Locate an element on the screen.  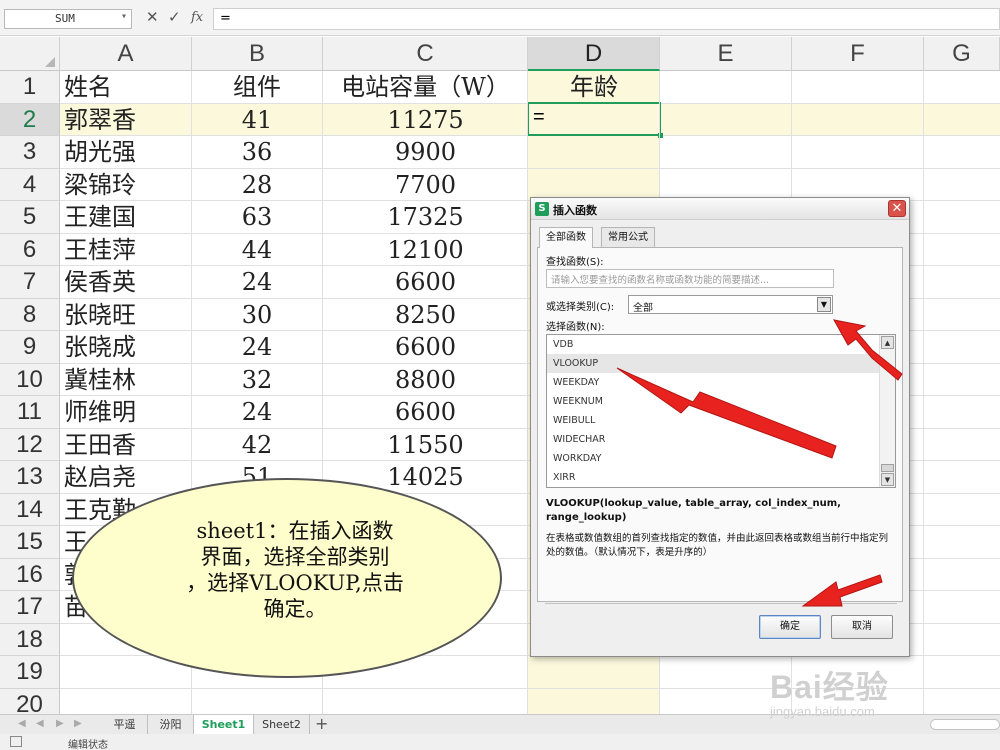
chevron-down-icon: ▾ is located at coordinates (124, 16).